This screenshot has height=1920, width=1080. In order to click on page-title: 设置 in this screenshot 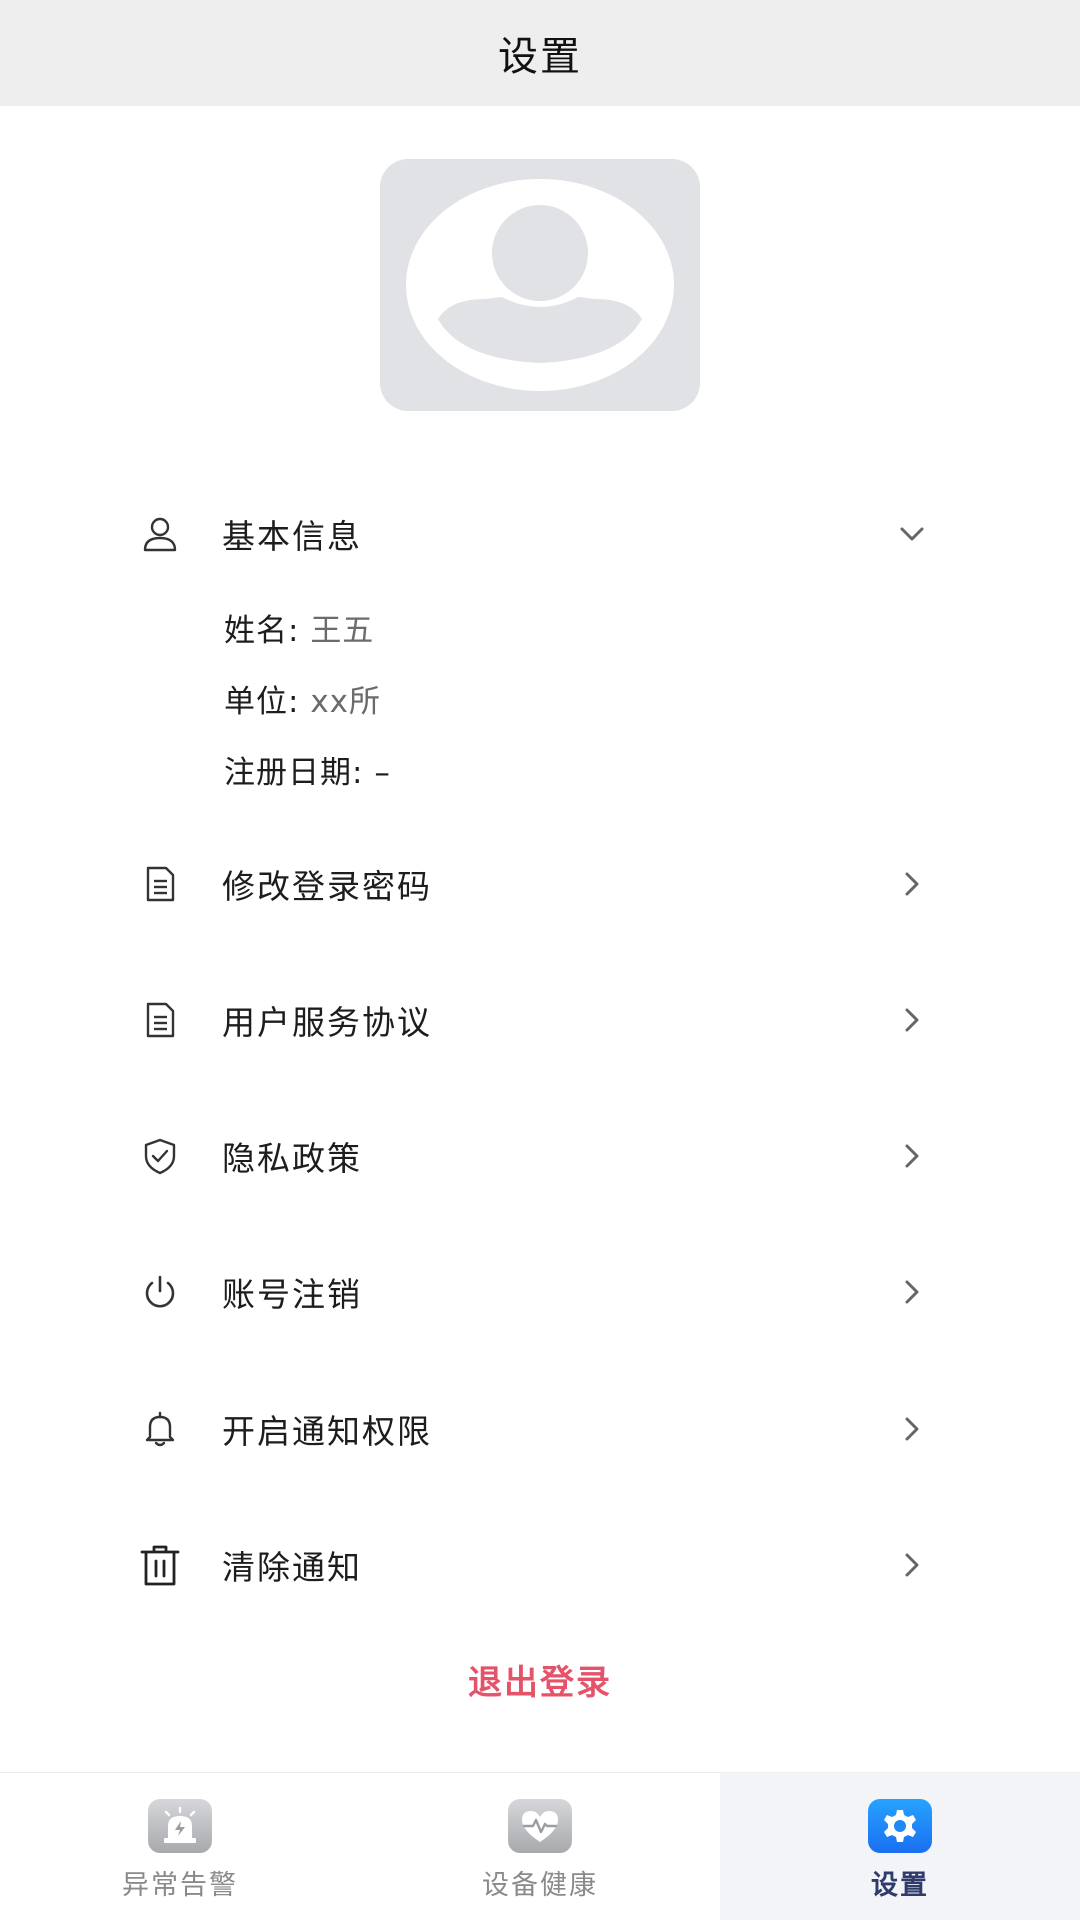, I will do `click(540, 57)`.